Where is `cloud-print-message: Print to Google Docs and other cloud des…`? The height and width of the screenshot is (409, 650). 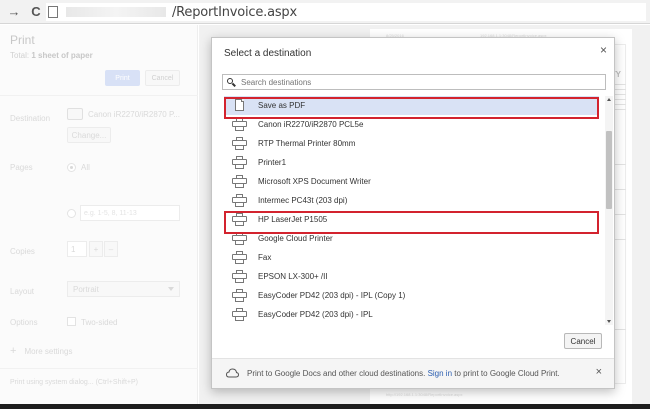
cloud-print-message: Print to Google Docs and other cloud des… is located at coordinates (403, 373).